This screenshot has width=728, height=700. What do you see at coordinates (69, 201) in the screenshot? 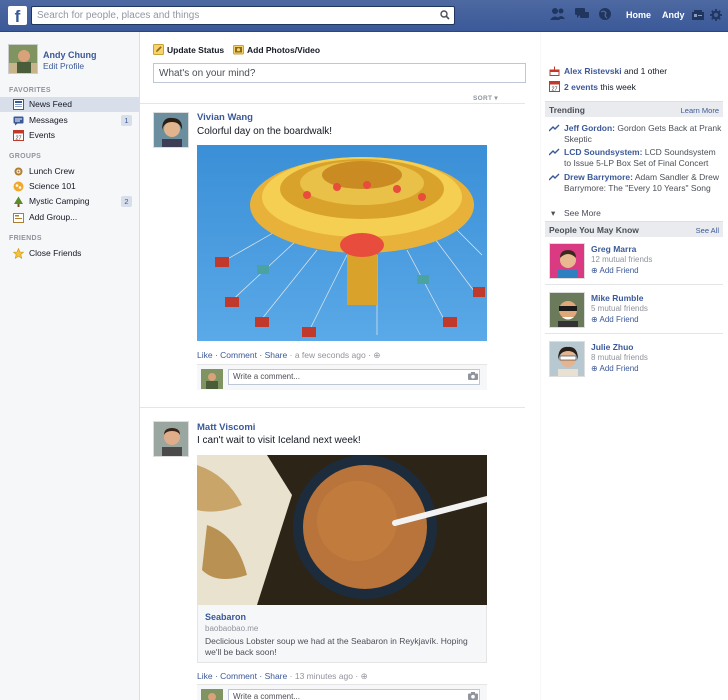
I see `sidebar-item-mystic-camping: Mystic Camping 2` at bounding box center [69, 201].